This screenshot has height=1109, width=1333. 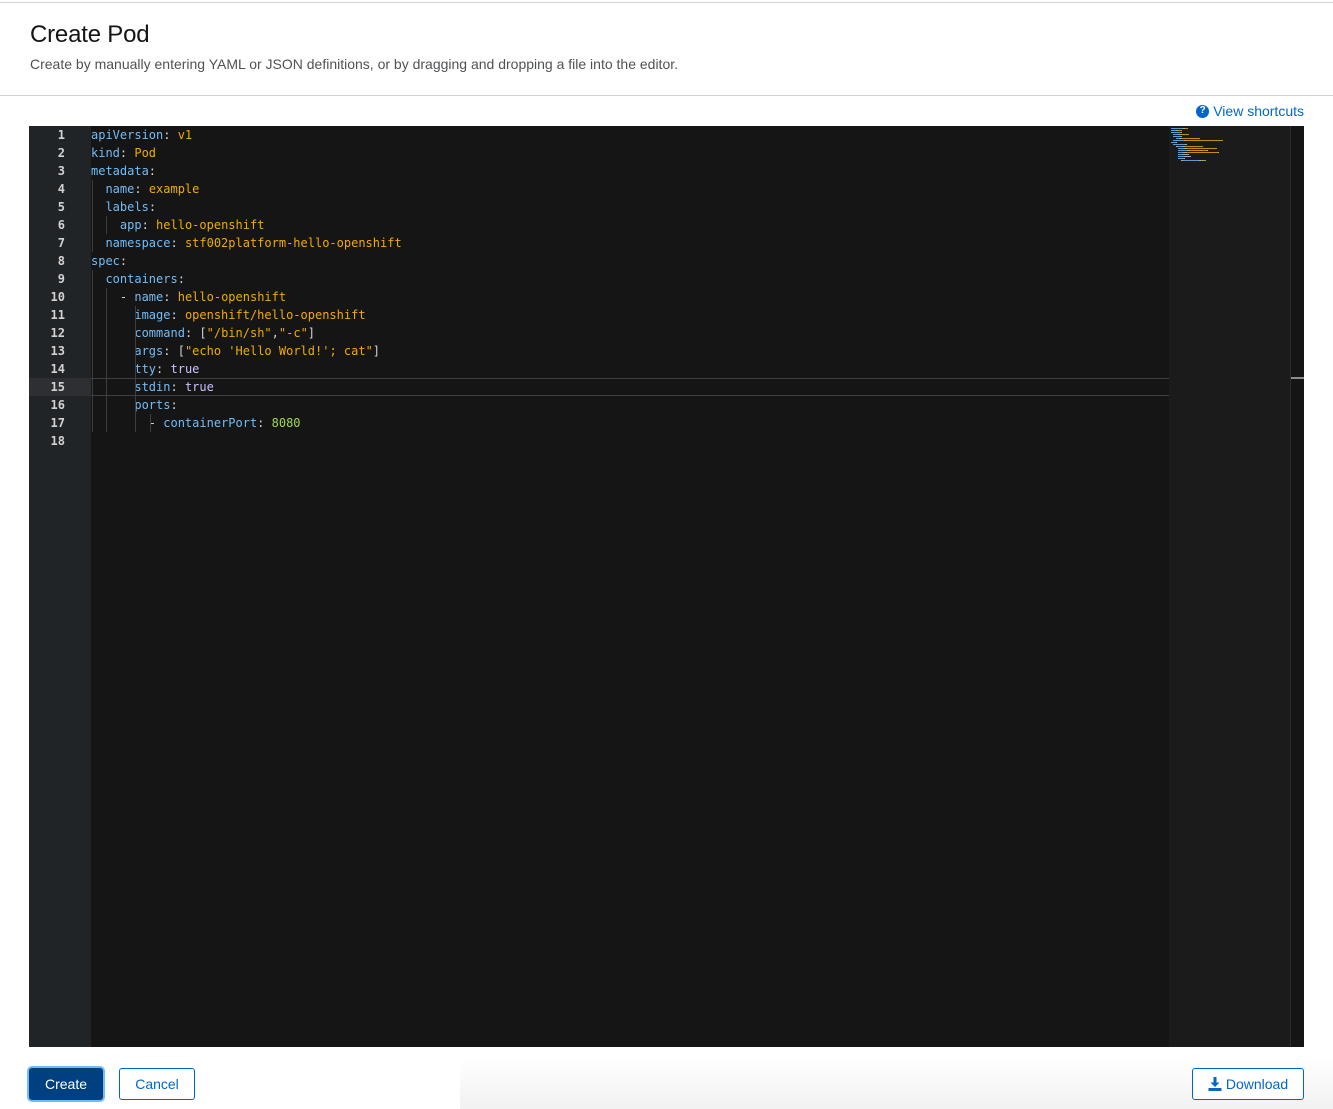 What do you see at coordinates (90, 34) in the screenshot?
I see `page-title: Create Pod` at bounding box center [90, 34].